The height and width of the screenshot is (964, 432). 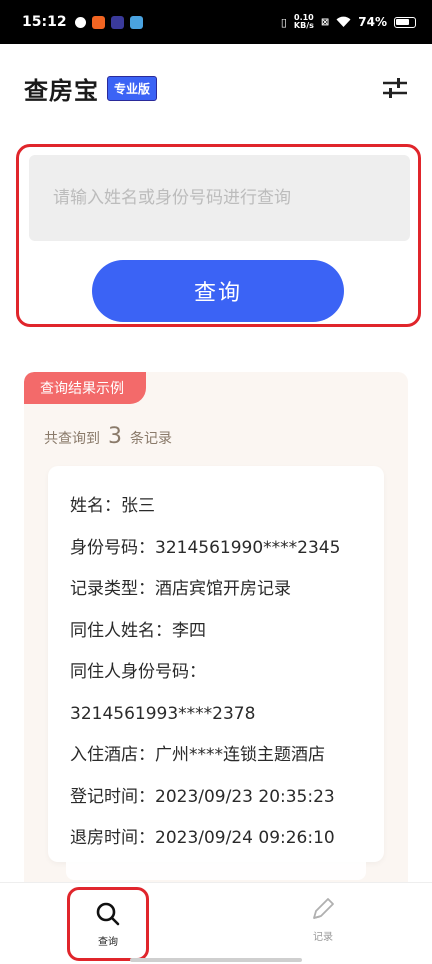 I want to click on example-tag: 查询结果示例, so click(x=85, y=388).